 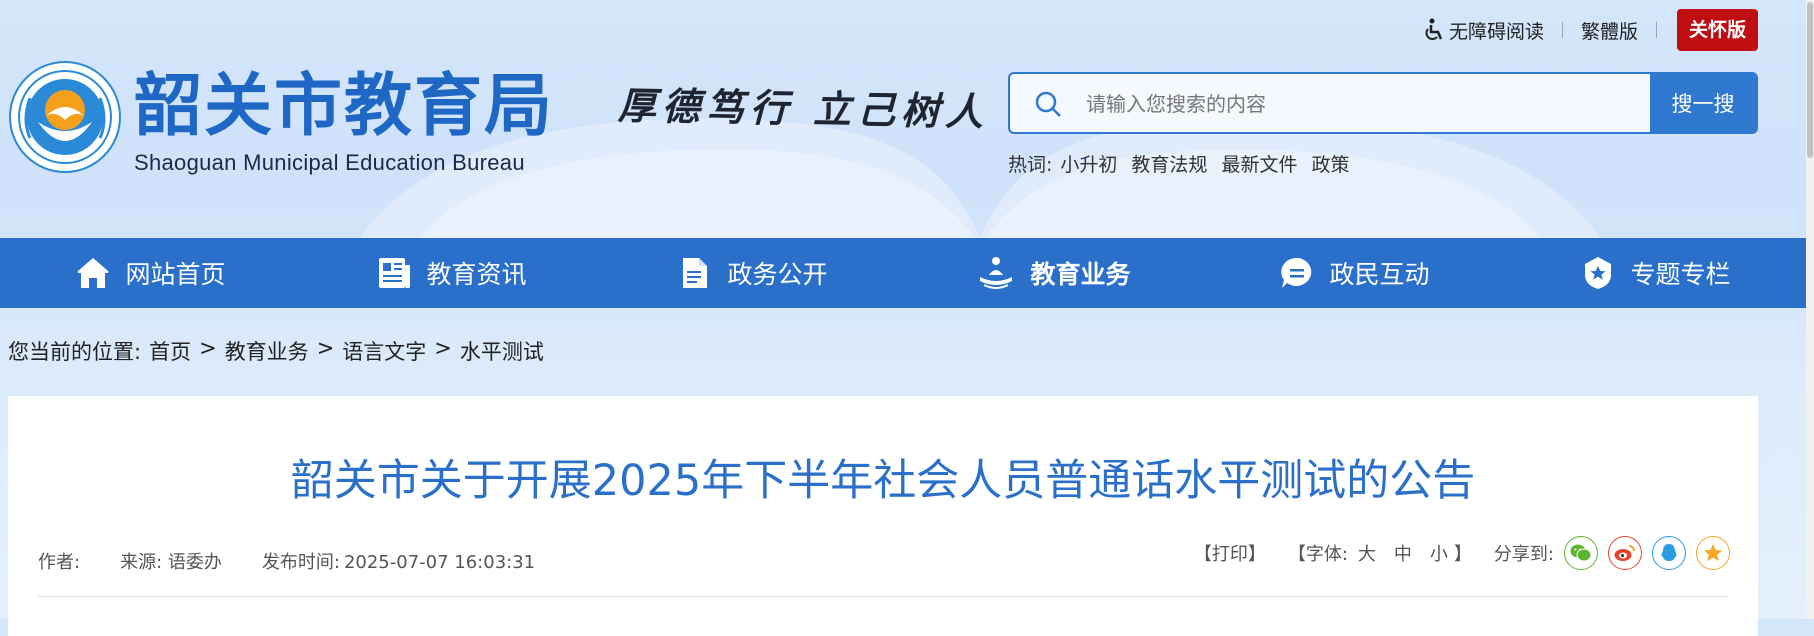 What do you see at coordinates (1598, 273) in the screenshot?
I see `topic-icon` at bounding box center [1598, 273].